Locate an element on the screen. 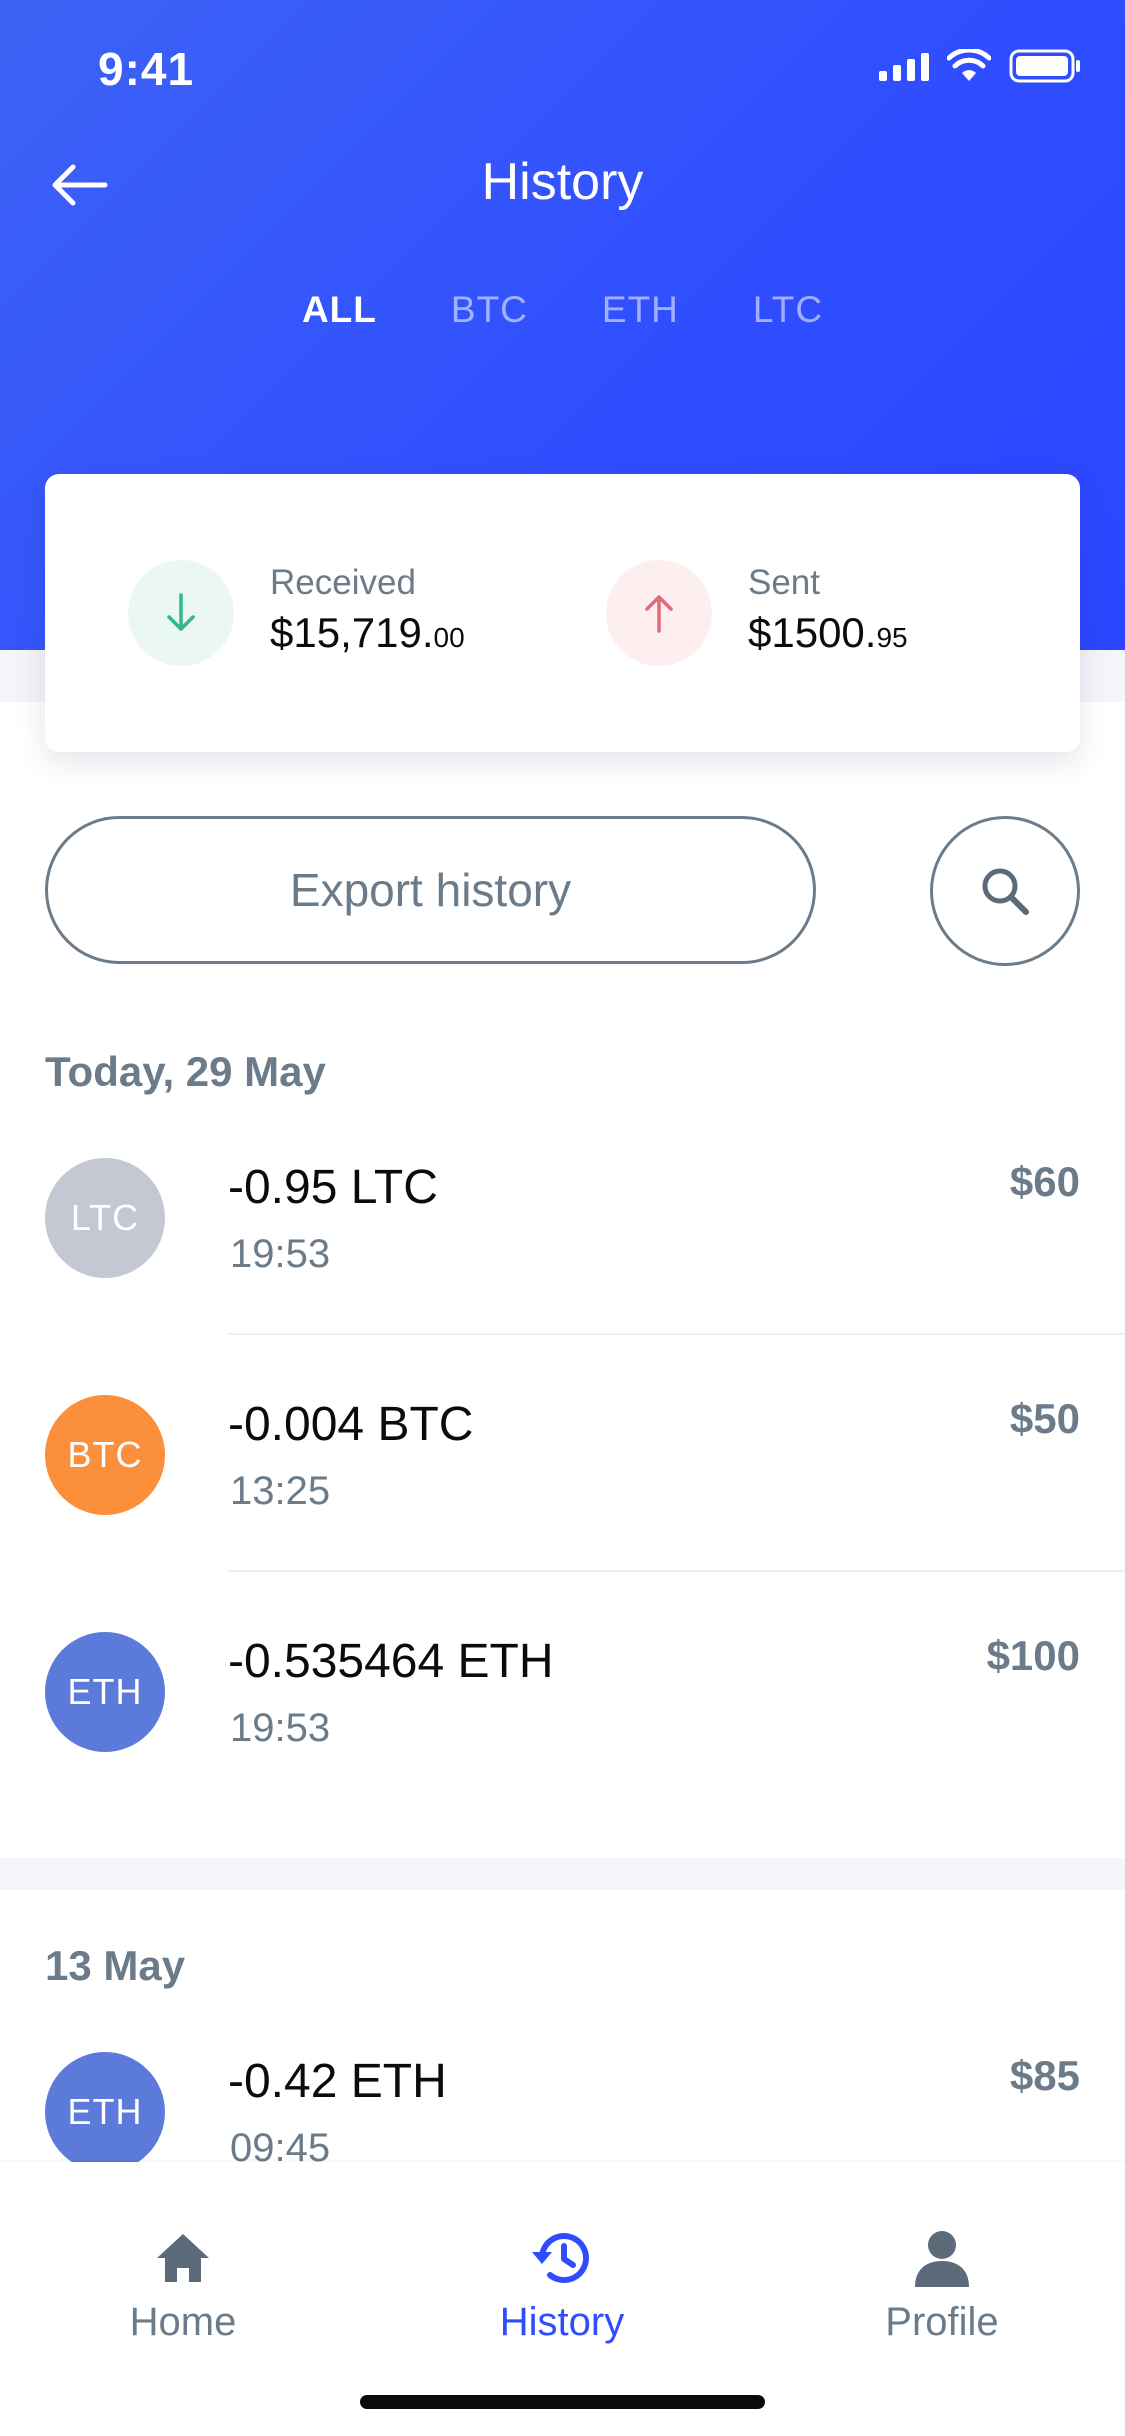 The height and width of the screenshot is (2436, 1125). section-separator is located at coordinates (562, 1874).